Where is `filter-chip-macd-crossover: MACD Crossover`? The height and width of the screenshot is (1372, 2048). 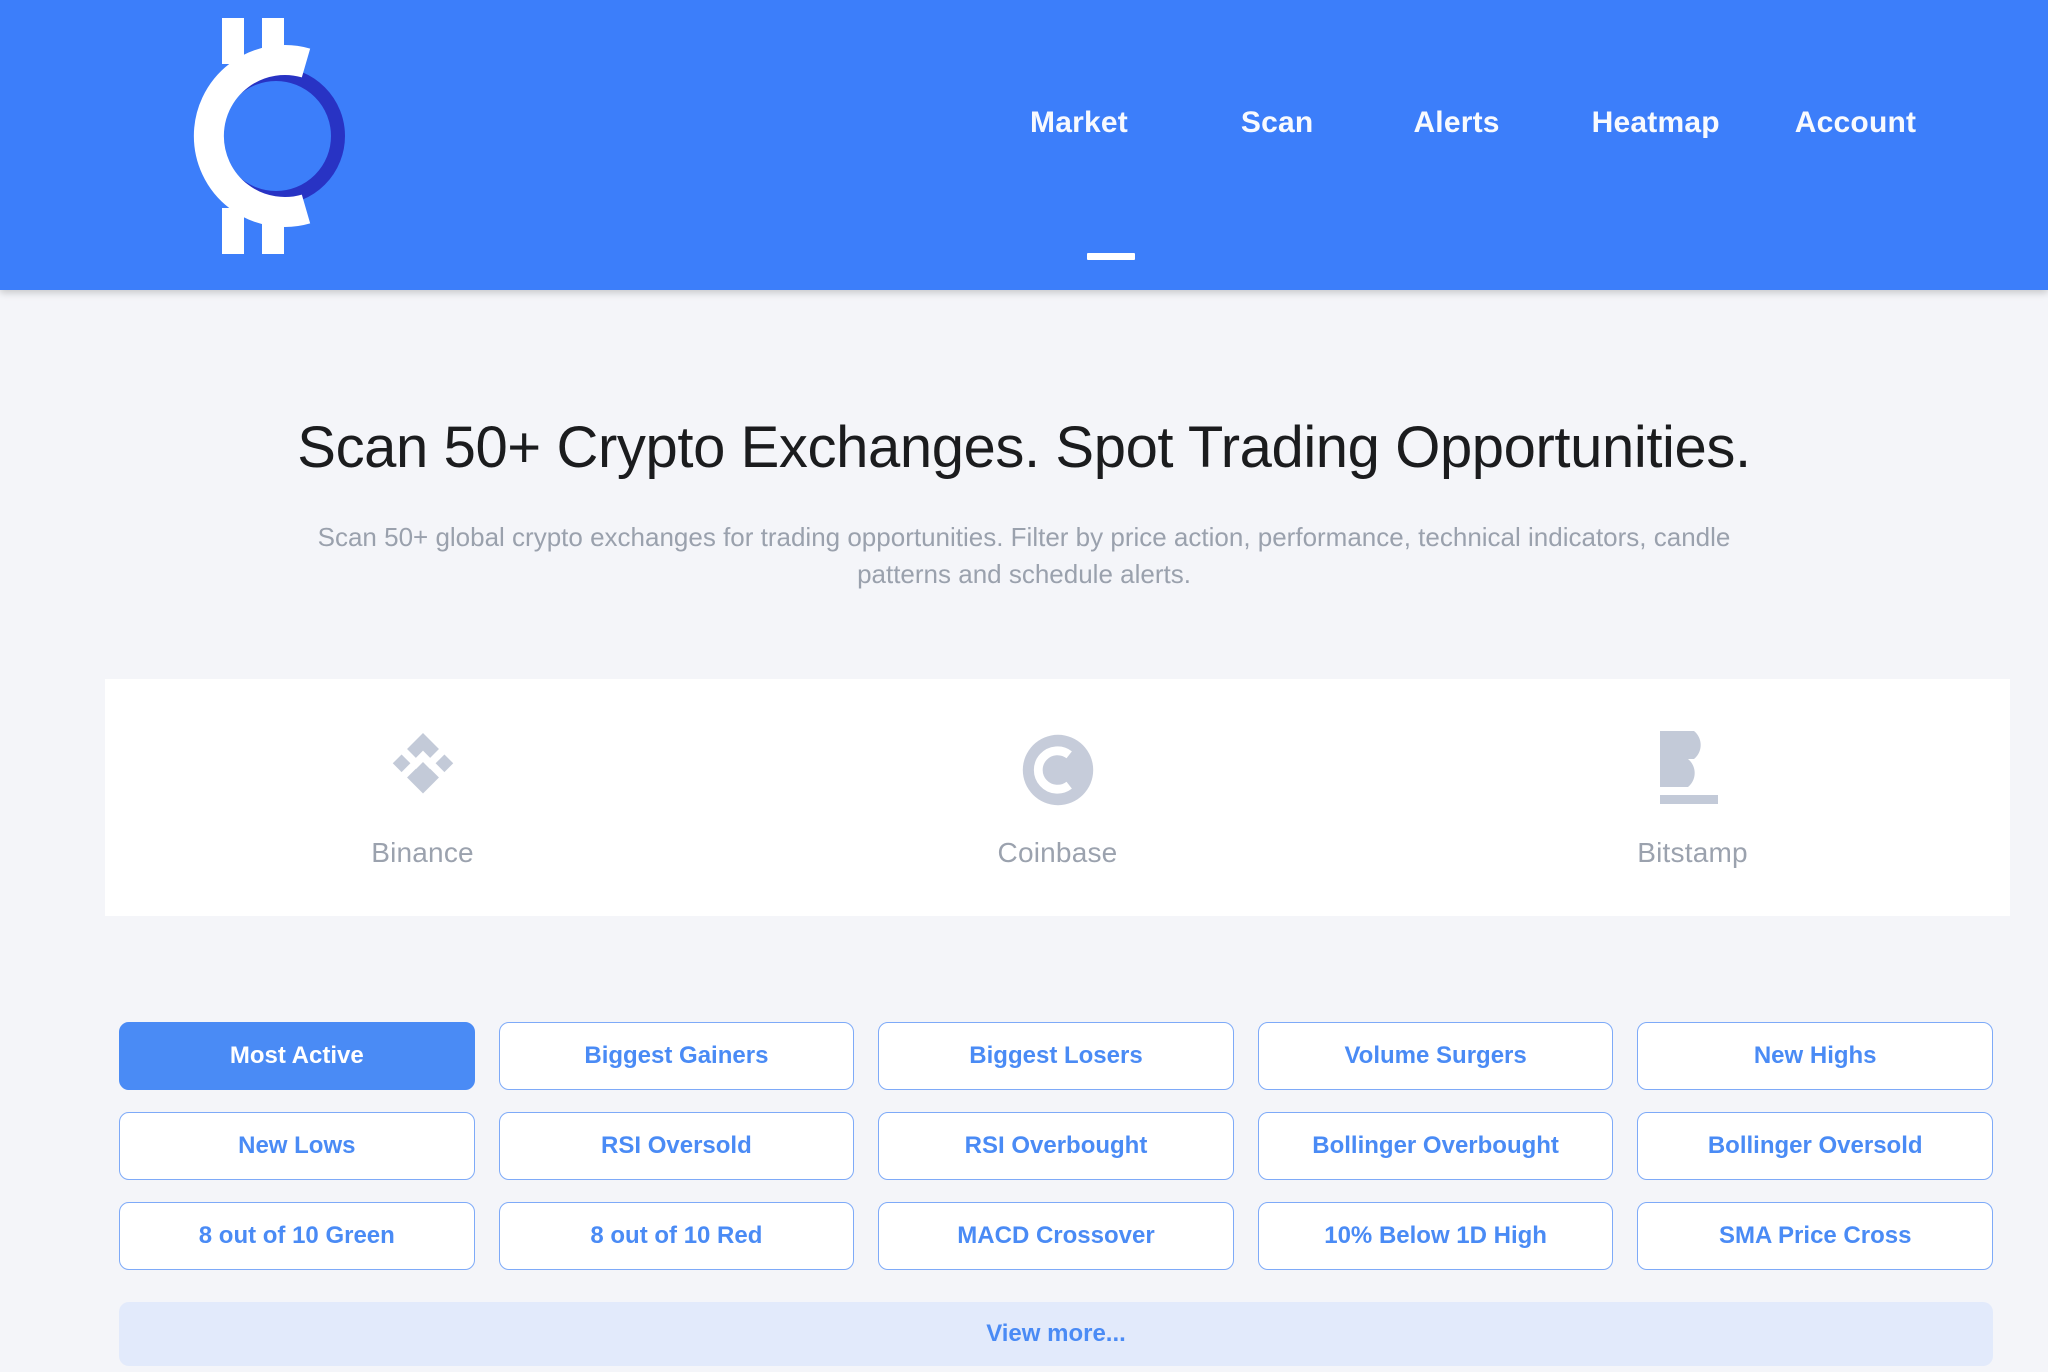
filter-chip-macd-crossover: MACD Crossover is located at coordinates (1056, 1236).